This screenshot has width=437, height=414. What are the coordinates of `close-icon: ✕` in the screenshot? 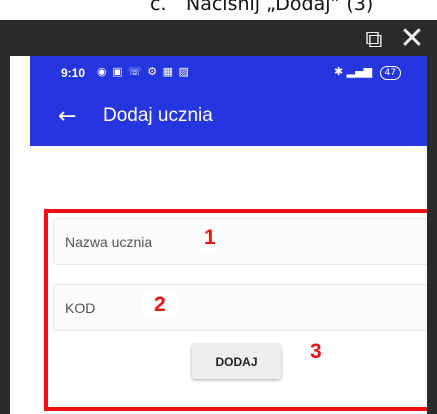 It's located at (412, 39).